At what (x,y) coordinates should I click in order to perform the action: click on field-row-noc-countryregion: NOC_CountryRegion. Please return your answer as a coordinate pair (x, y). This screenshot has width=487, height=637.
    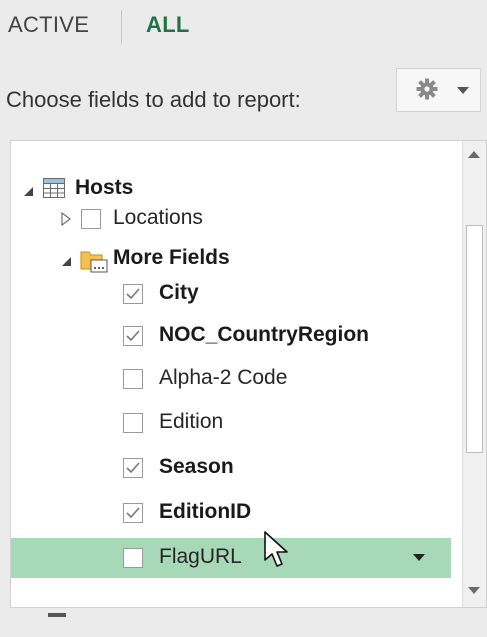
    Looking at the image, I should click on (231, 336).